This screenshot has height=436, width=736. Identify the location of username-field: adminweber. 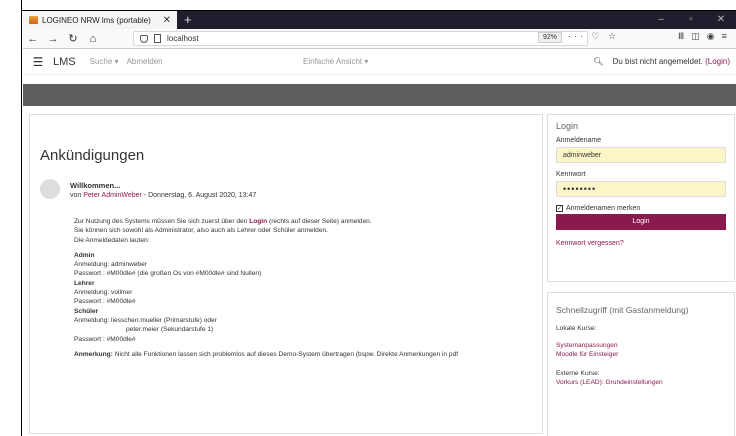
(641, 155).